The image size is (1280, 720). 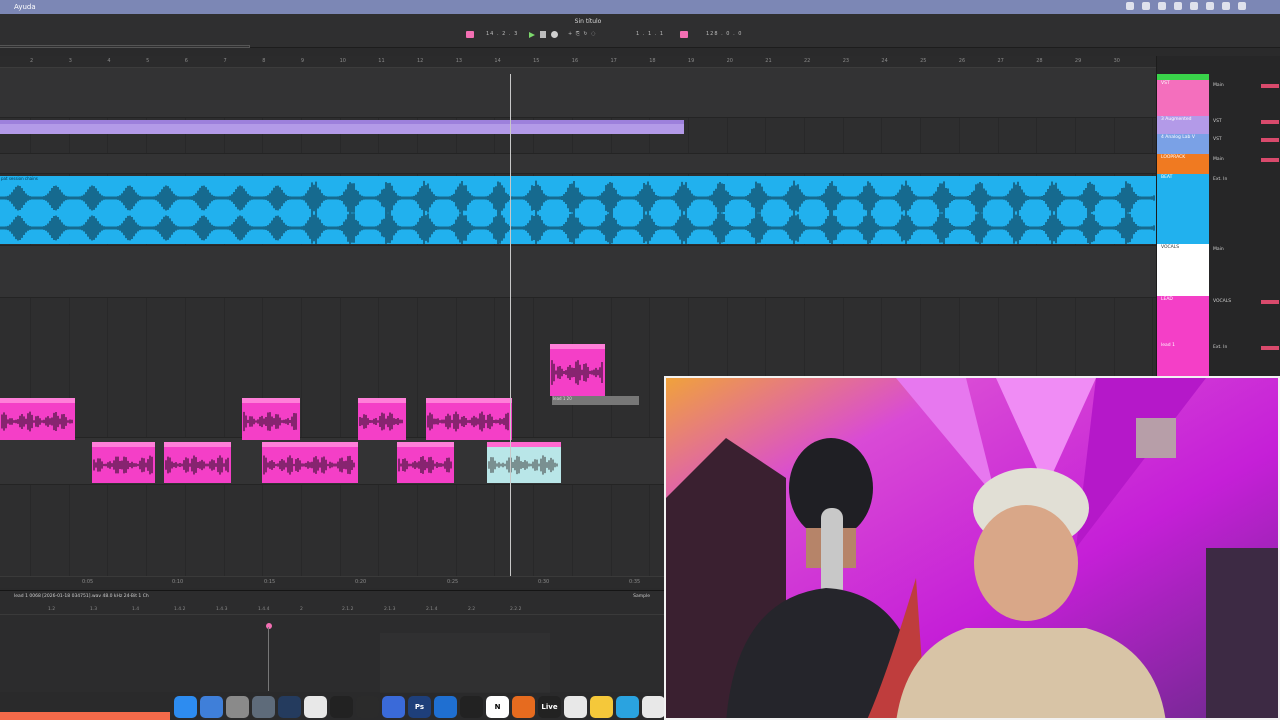 I want to click on loop-button, so click(x=684, y=34).